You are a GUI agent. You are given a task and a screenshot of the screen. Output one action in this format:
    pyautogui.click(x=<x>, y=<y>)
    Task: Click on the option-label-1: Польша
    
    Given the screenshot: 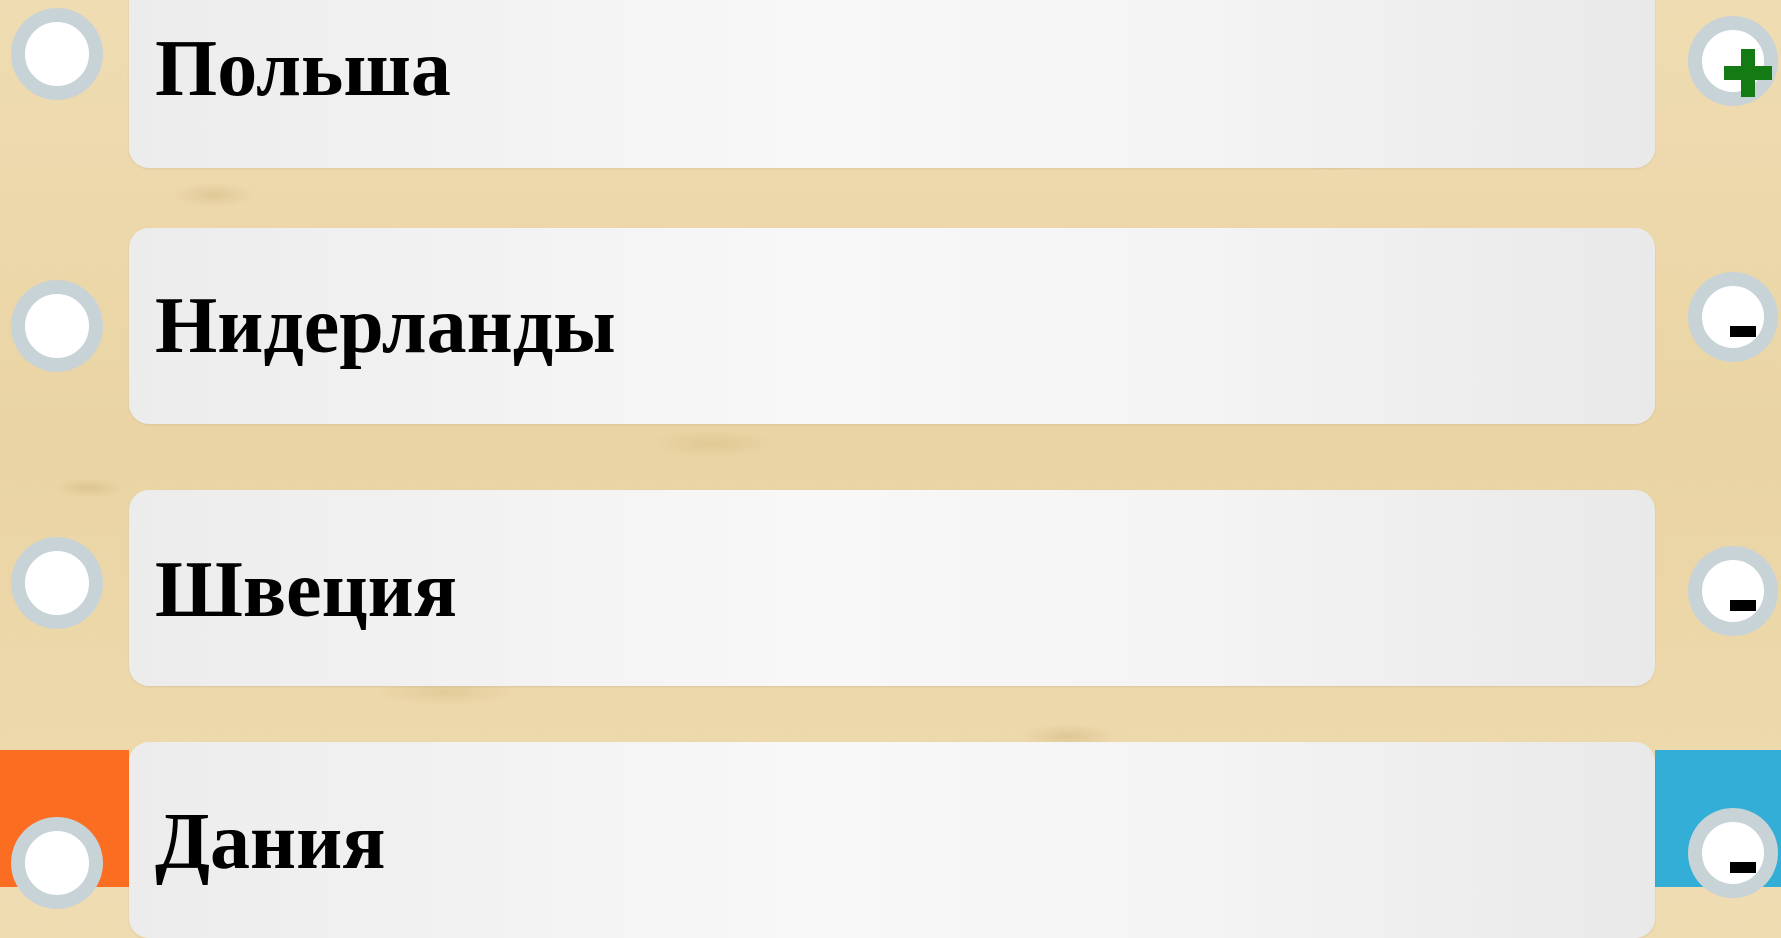 What is the action you would take?
    pyautogui.click(x=303, y=69)
    